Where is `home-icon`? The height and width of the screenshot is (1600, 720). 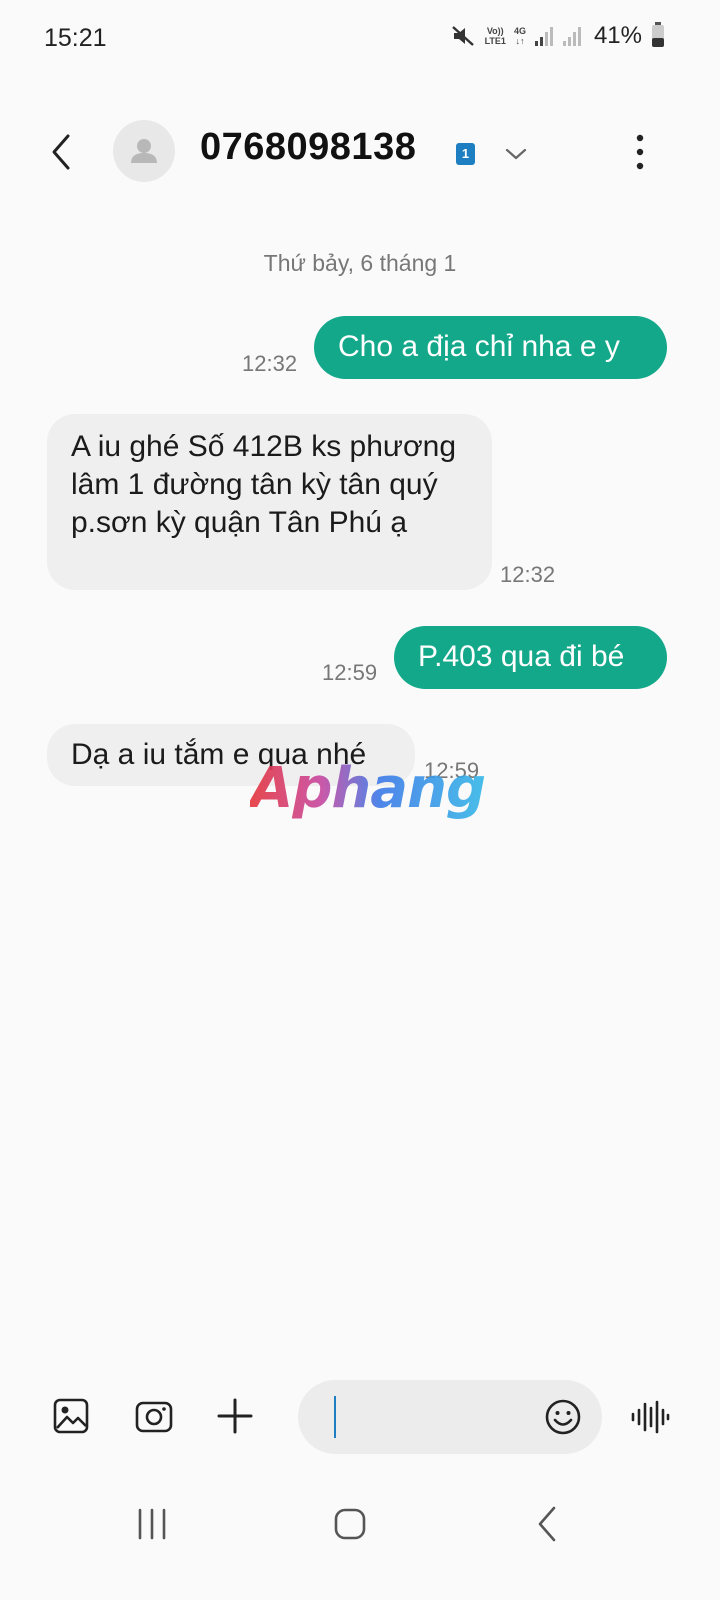
home-icon is located at coordinates (350, 1524).